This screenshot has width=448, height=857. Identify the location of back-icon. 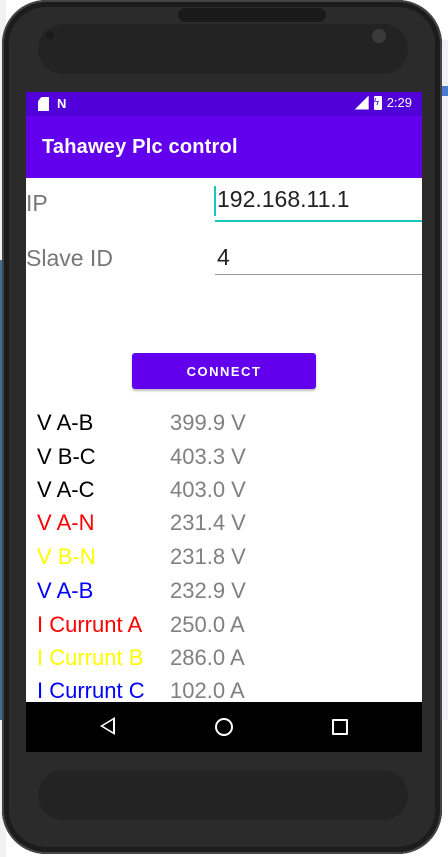
(107, 726).